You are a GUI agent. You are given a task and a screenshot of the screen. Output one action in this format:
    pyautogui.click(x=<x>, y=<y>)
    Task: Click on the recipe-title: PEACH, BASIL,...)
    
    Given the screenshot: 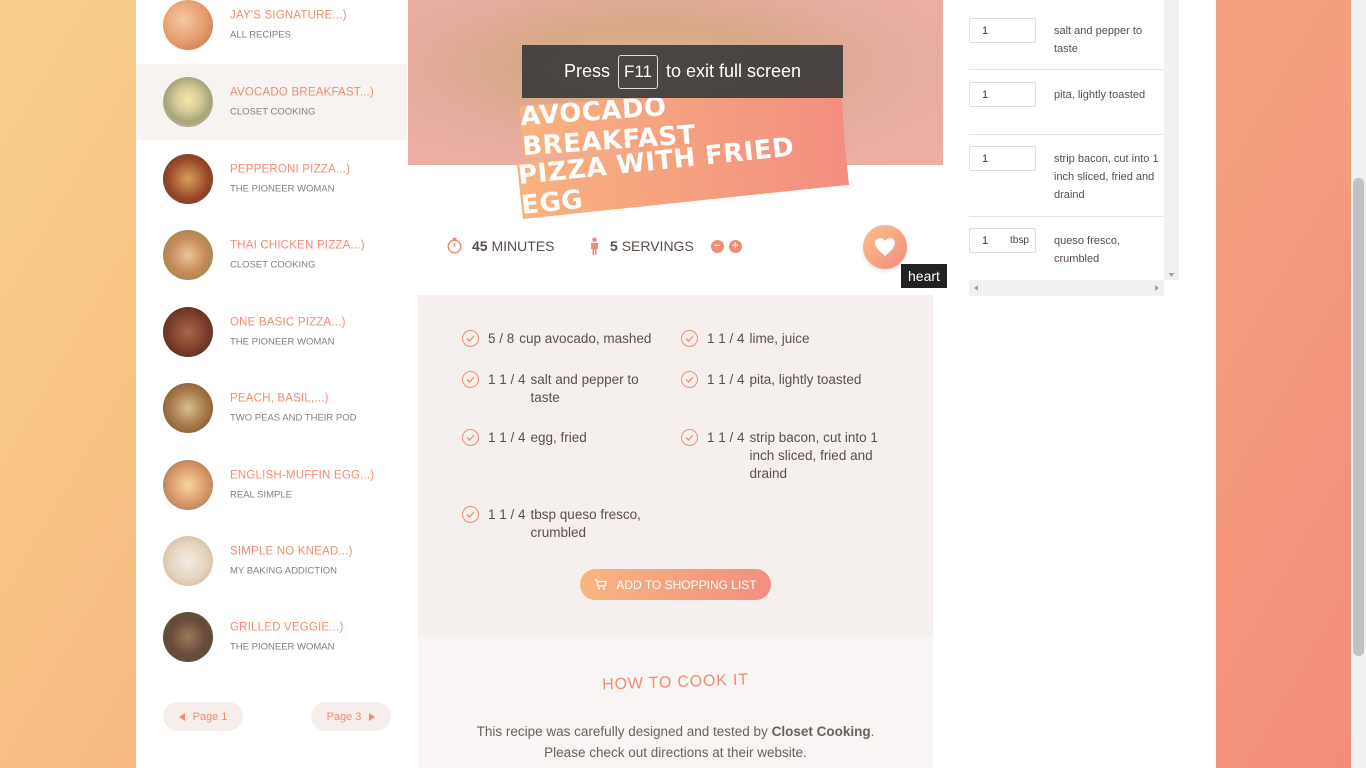 What is the action you would take?
    pyautogui.click(x=279, y=398)
    